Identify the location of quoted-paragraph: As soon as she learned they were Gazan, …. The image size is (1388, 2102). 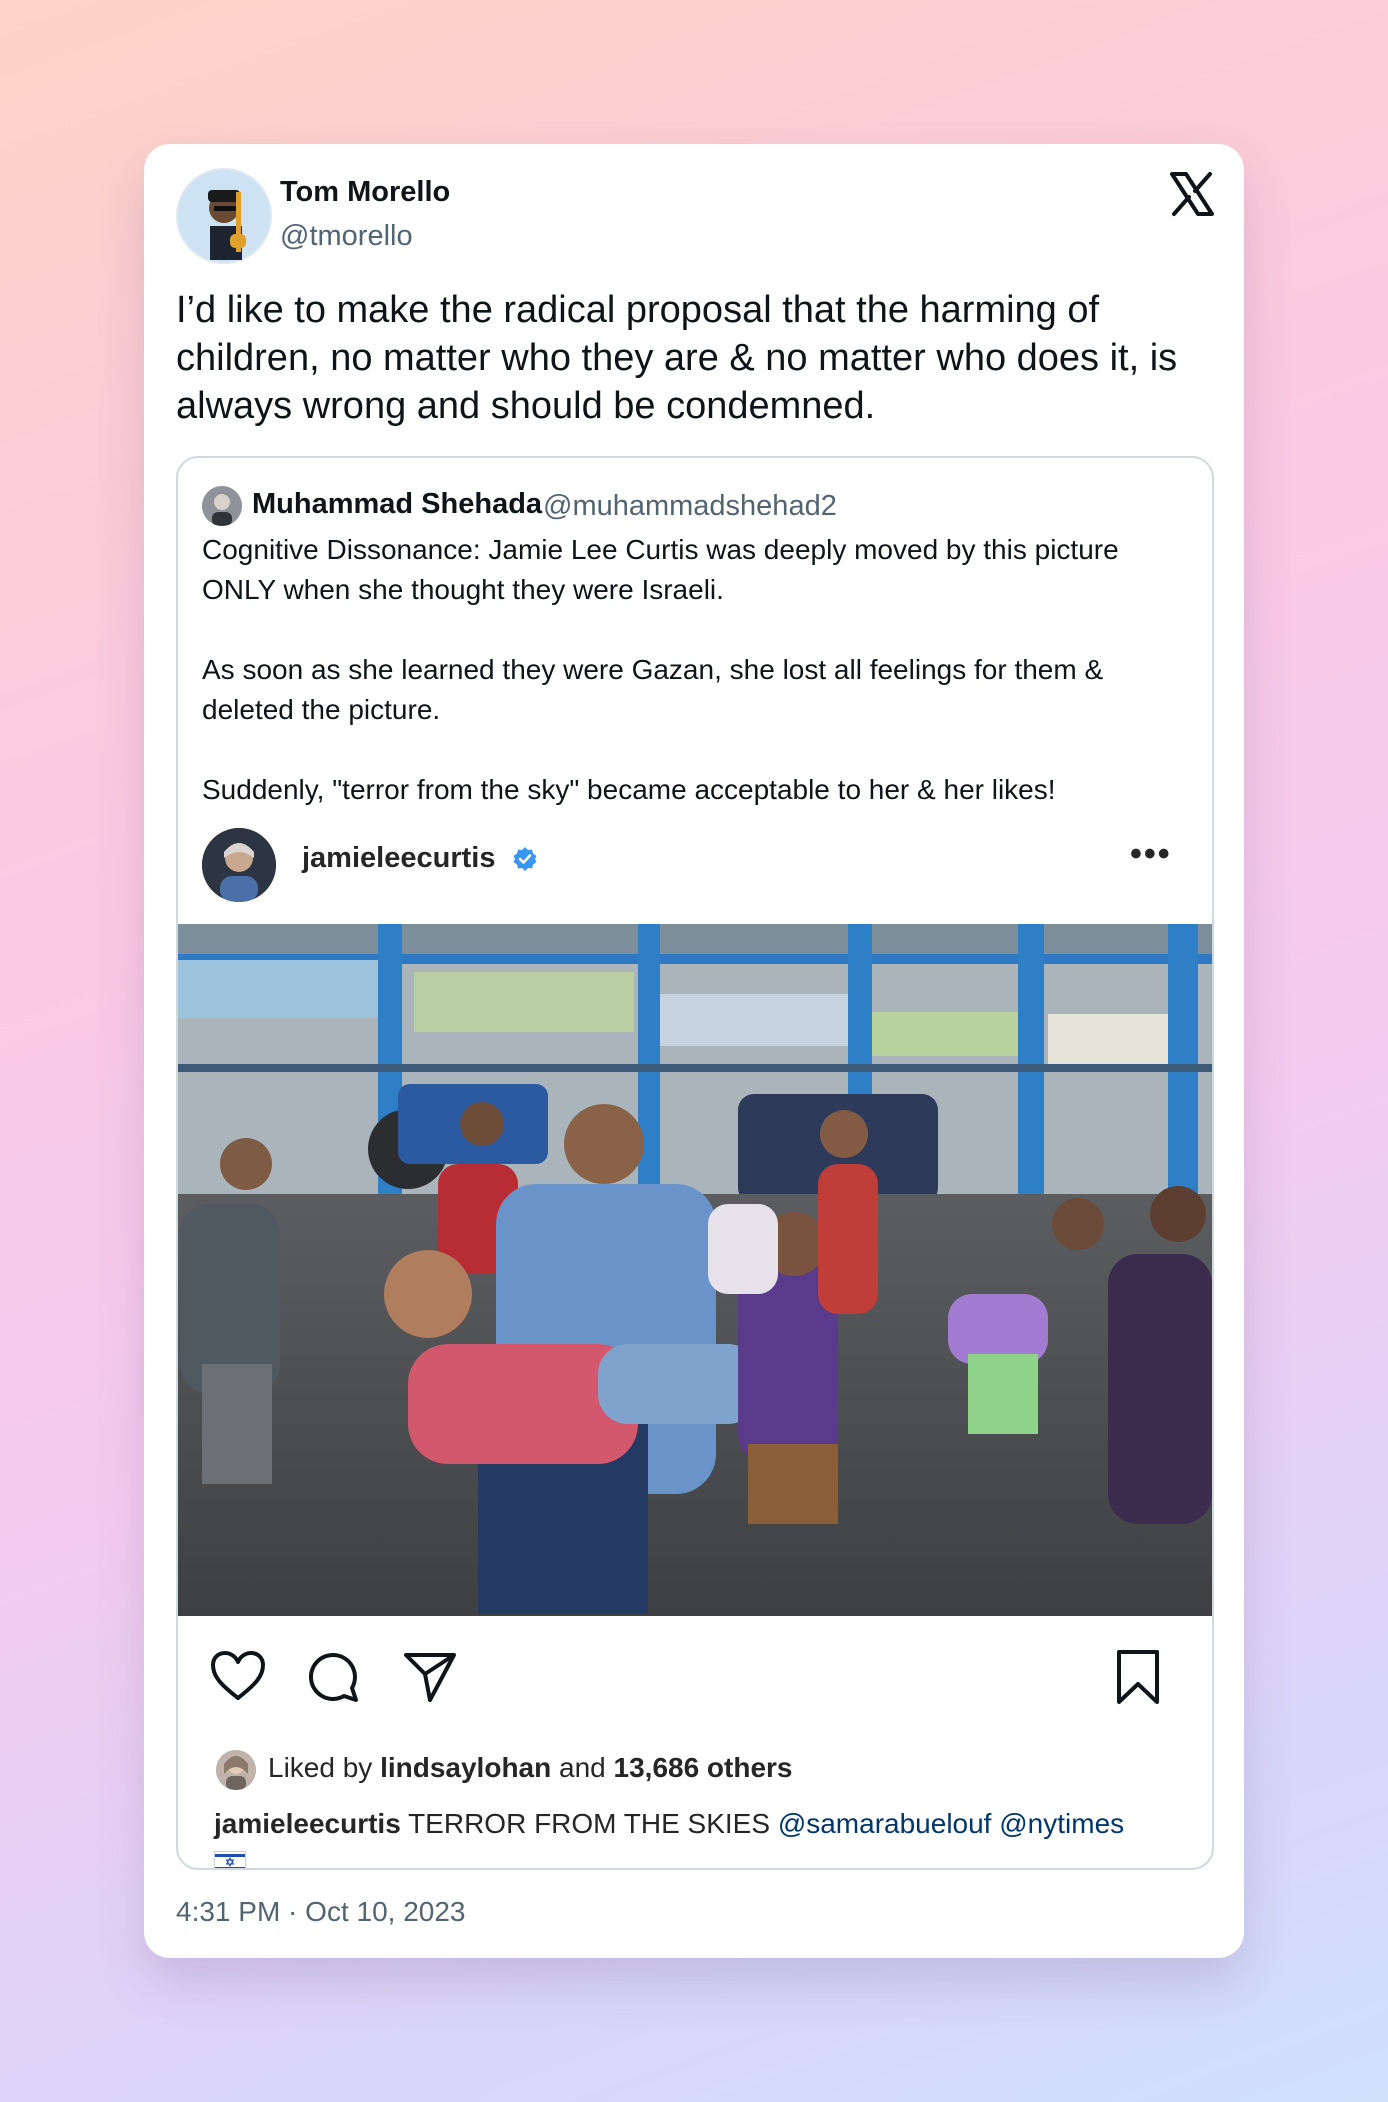
(653, 689).